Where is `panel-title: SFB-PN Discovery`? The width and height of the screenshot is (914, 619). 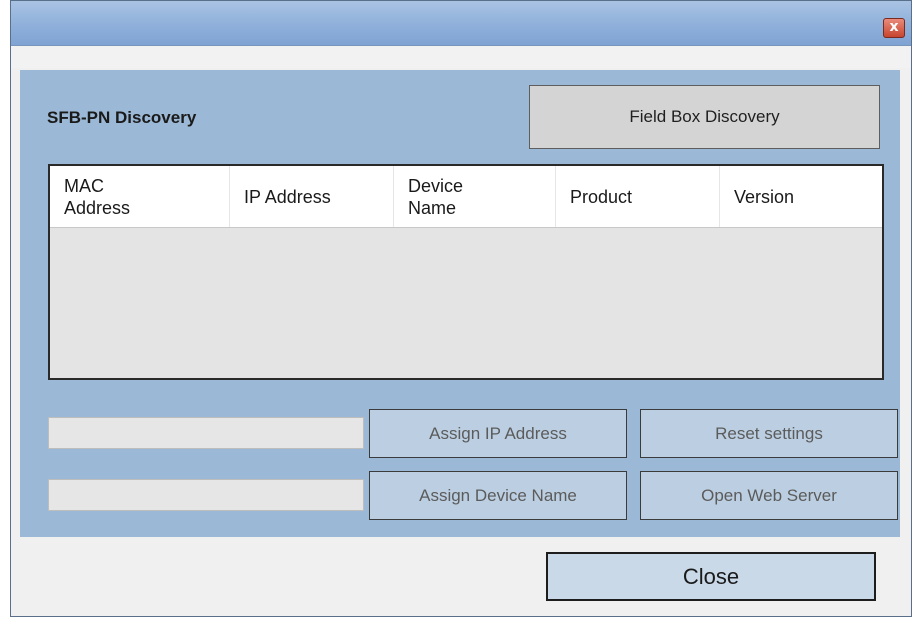
panel-title: SFB-PN Discovery is located at coordinates (122, 117).